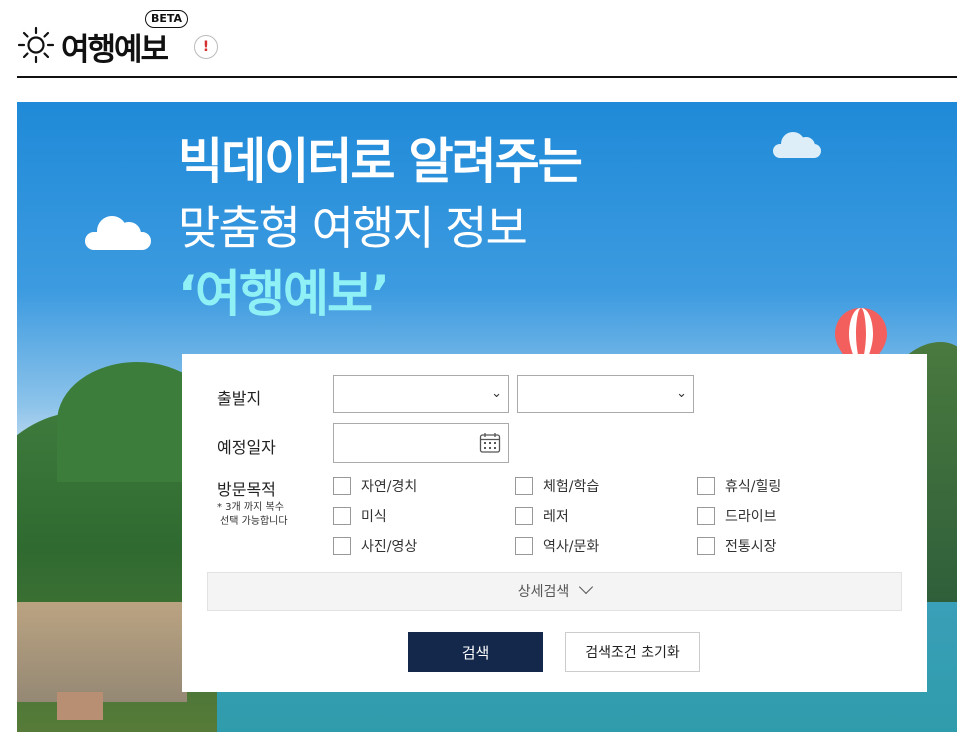 The height and width of the screenshot is (742, 977). Describe the element at coordinates (80, 706) in the screenshot. I see `pier` at that location.